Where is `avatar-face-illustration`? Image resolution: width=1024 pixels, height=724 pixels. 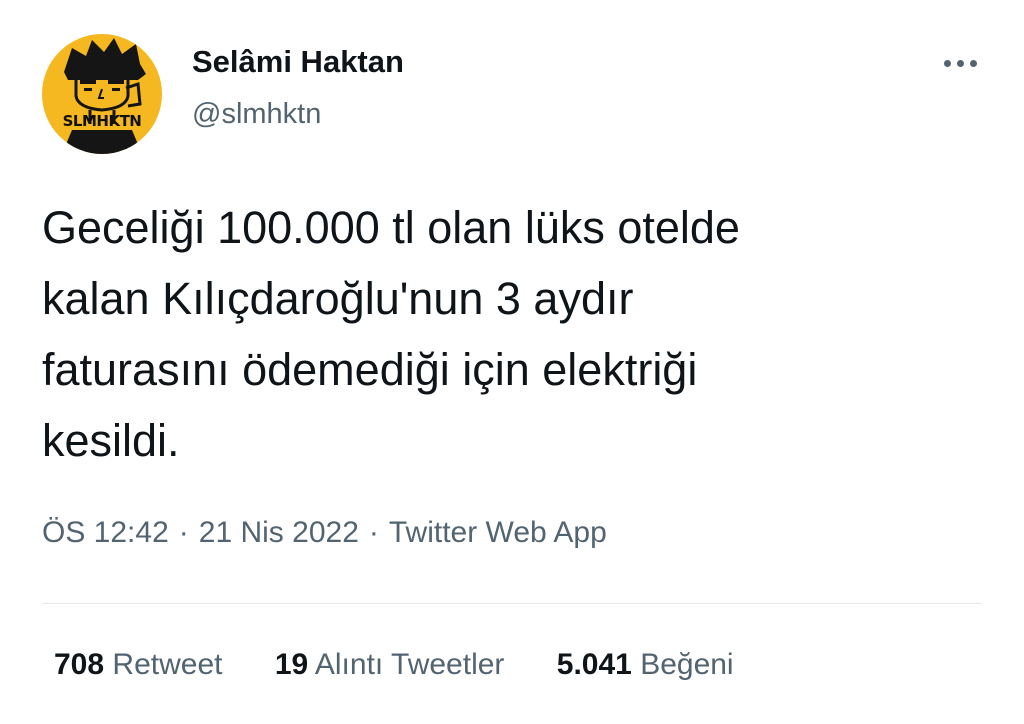 avatar-face-illustration is located at coordinates (104, 96).